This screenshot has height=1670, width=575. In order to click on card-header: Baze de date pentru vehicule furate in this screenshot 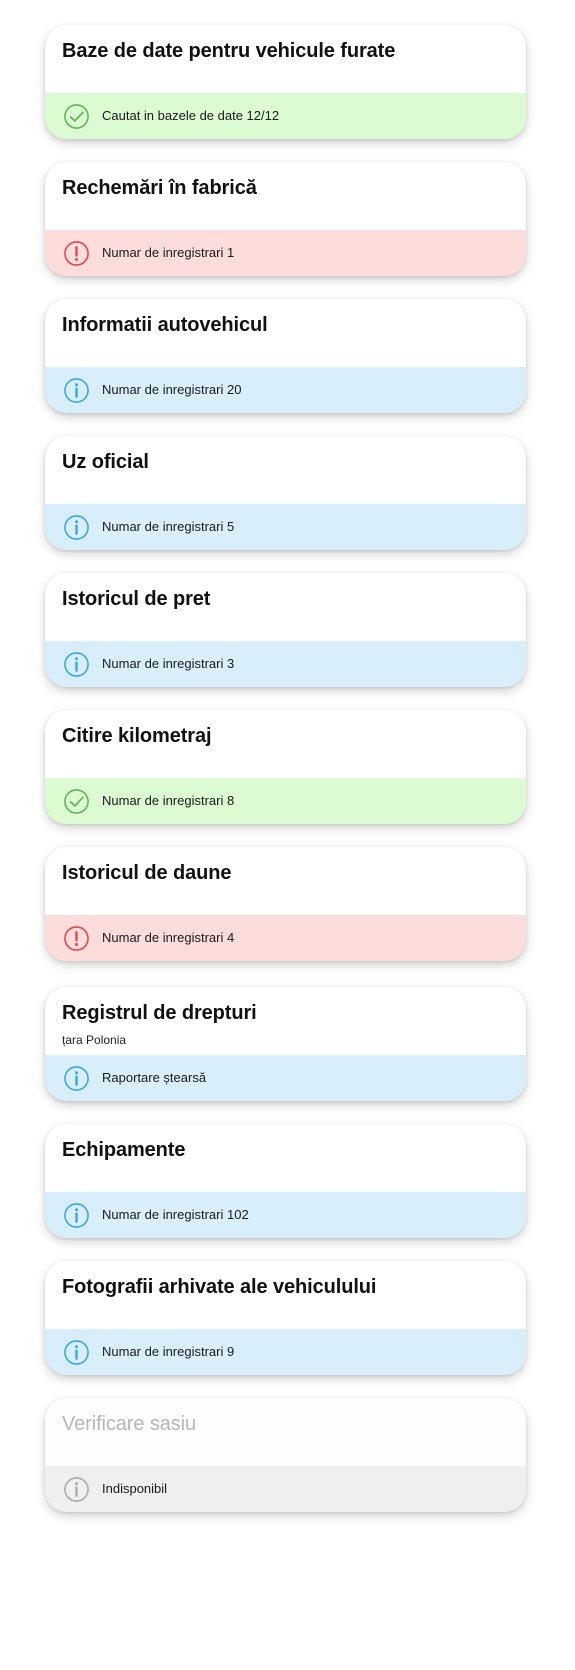, I will do `click(285, 59)`.